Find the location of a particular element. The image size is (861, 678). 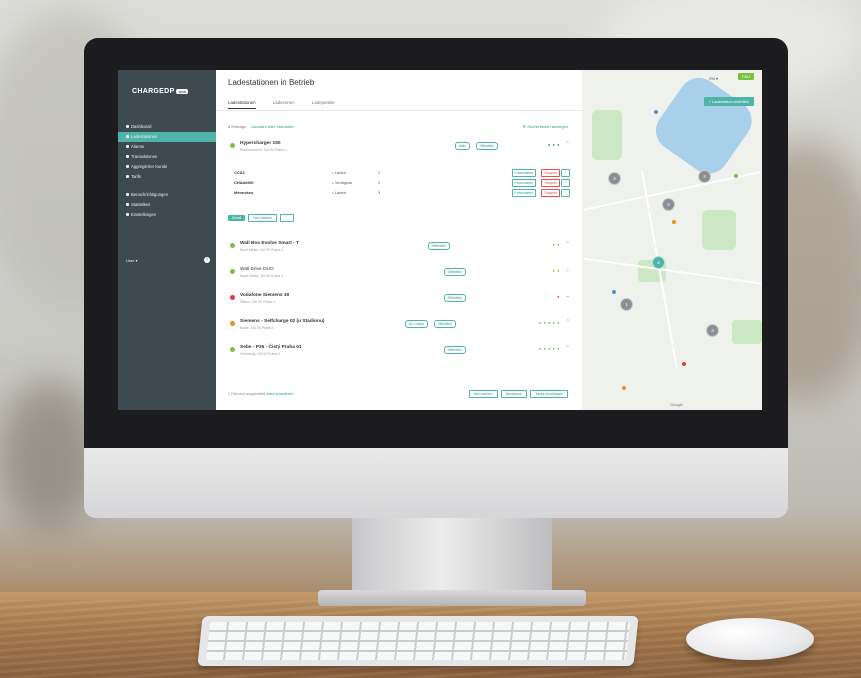

help-icon: ? is located at coordinates (207, 260).